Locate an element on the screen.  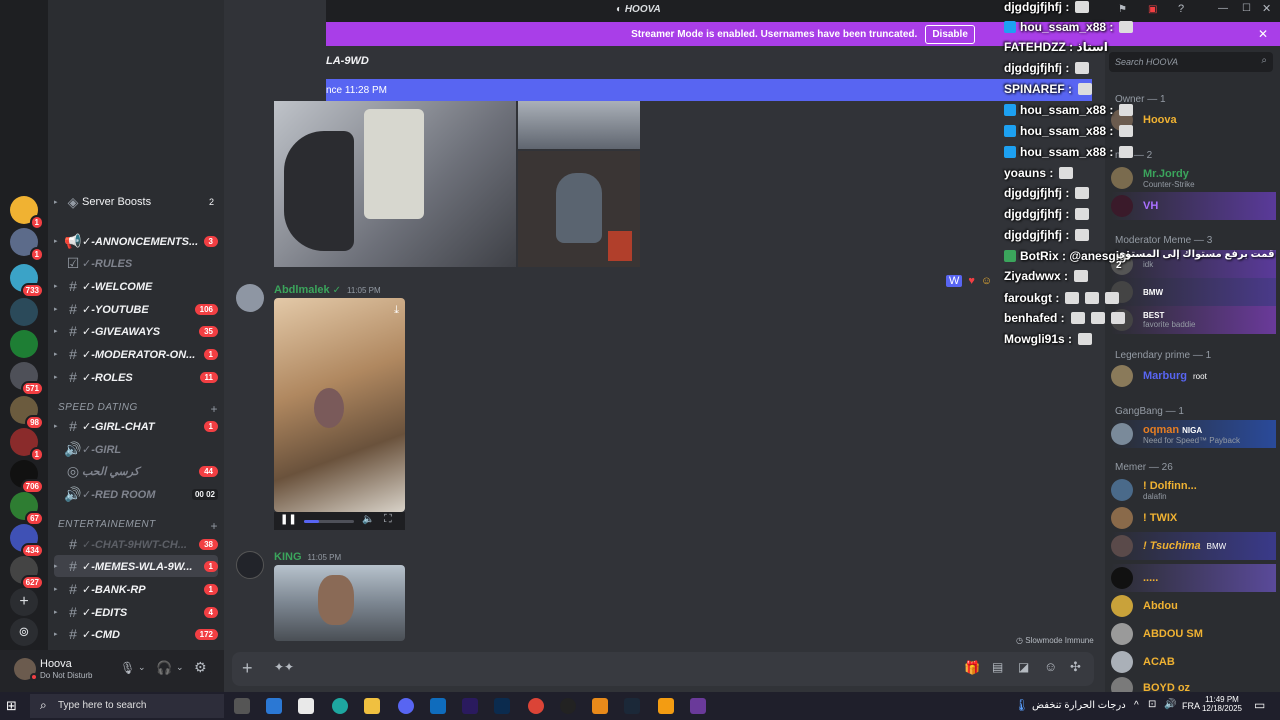
member-item: Marburg root is located at coordinates (1193, 376).